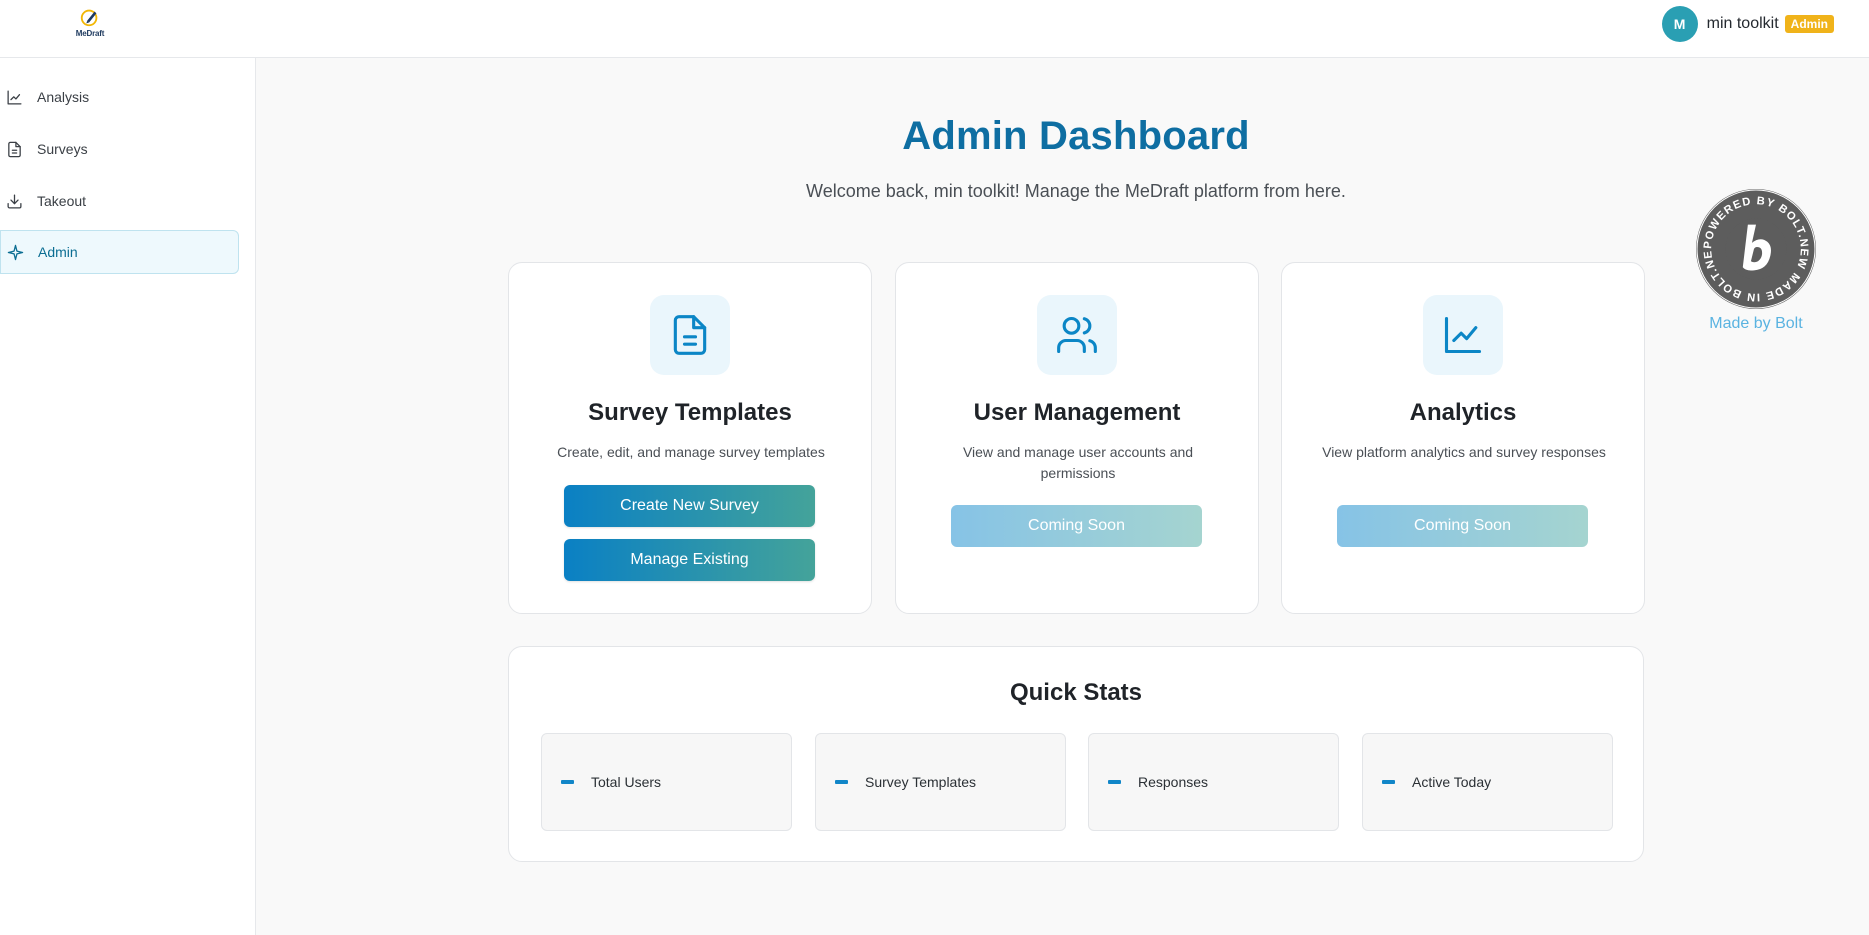 The image size is (1869, 935). Describe the element at coordinates (14, 201) in the screenshot. I see `download-icon` at that location.